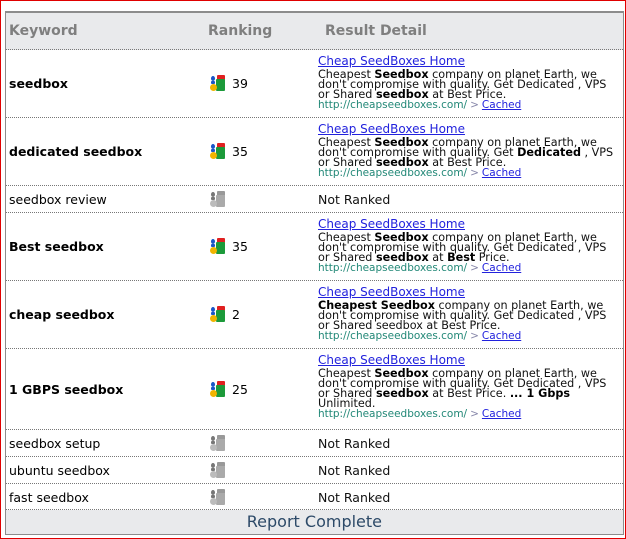 The image size is (626, 539). What do you see at coordinates (314, 470) in the screenshot?
I see `table-row: ubuntu seedbox Not Ranked` at bounding box center [314, 470].